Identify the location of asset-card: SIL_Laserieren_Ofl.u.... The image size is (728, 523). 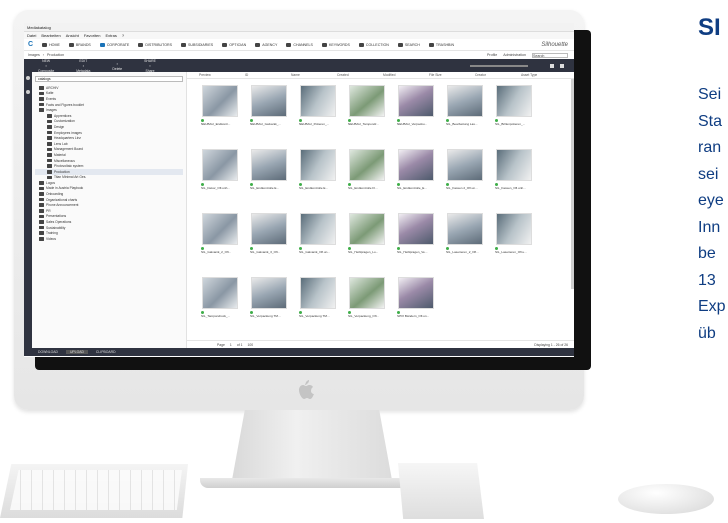
(513, 241).